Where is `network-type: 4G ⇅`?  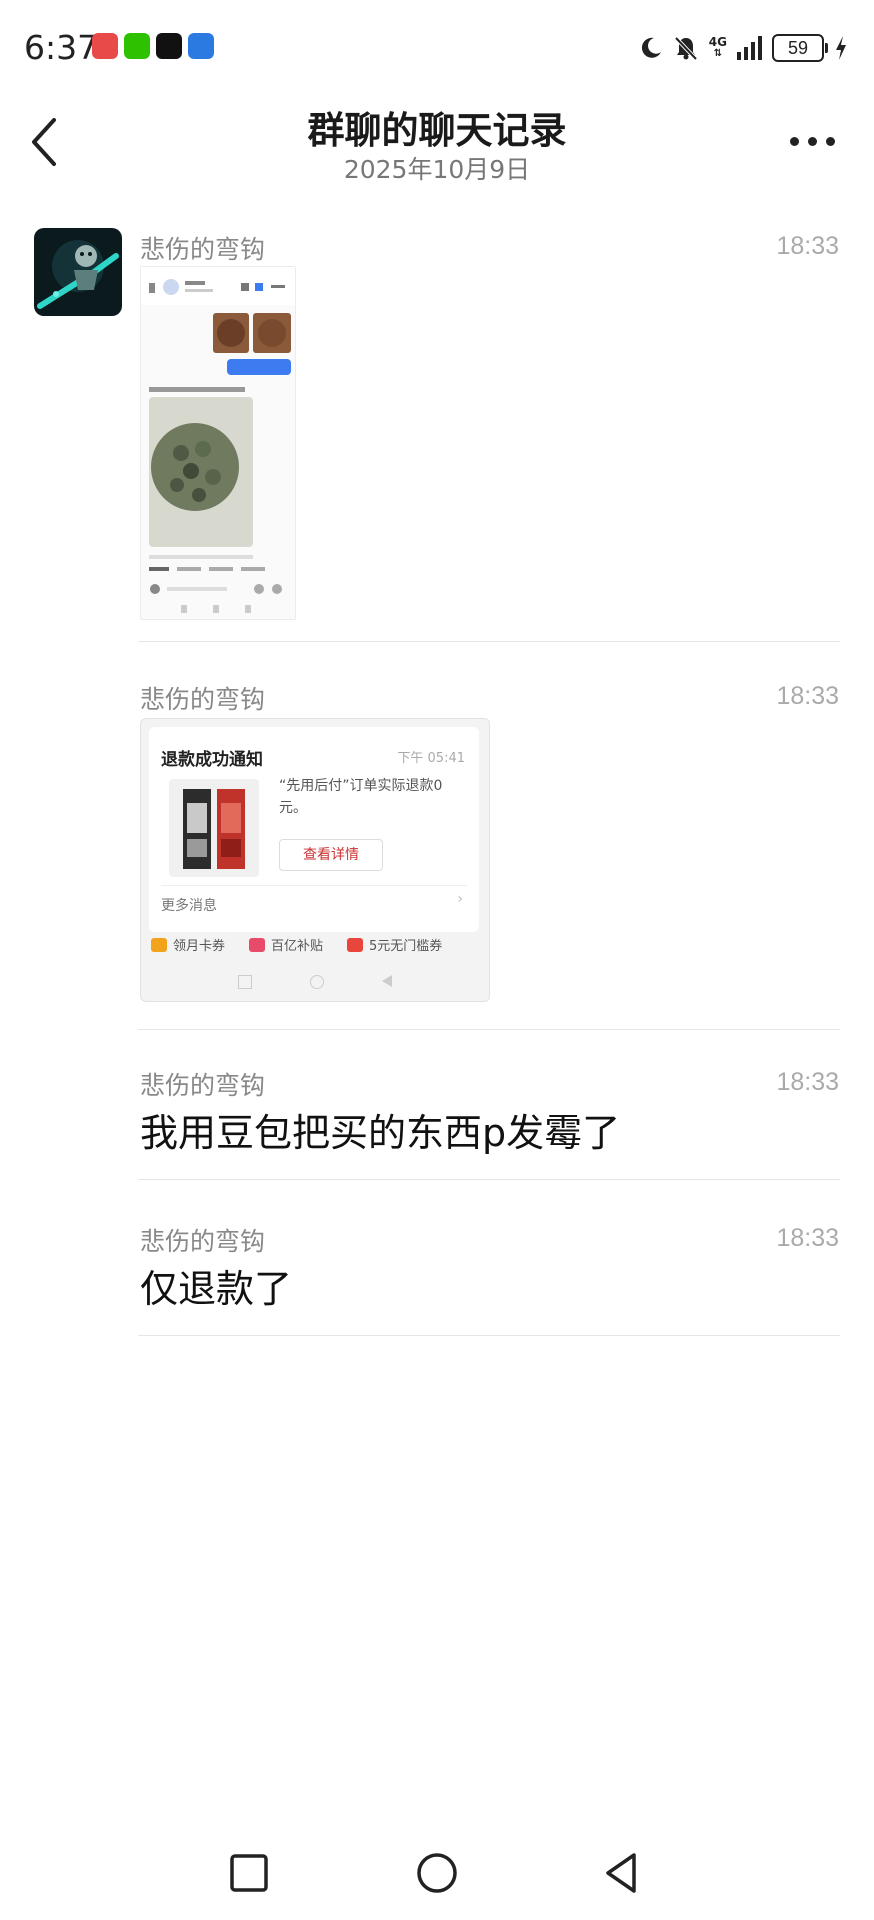
network-type: 4G ⇅ is located at coordinates (717, 47).